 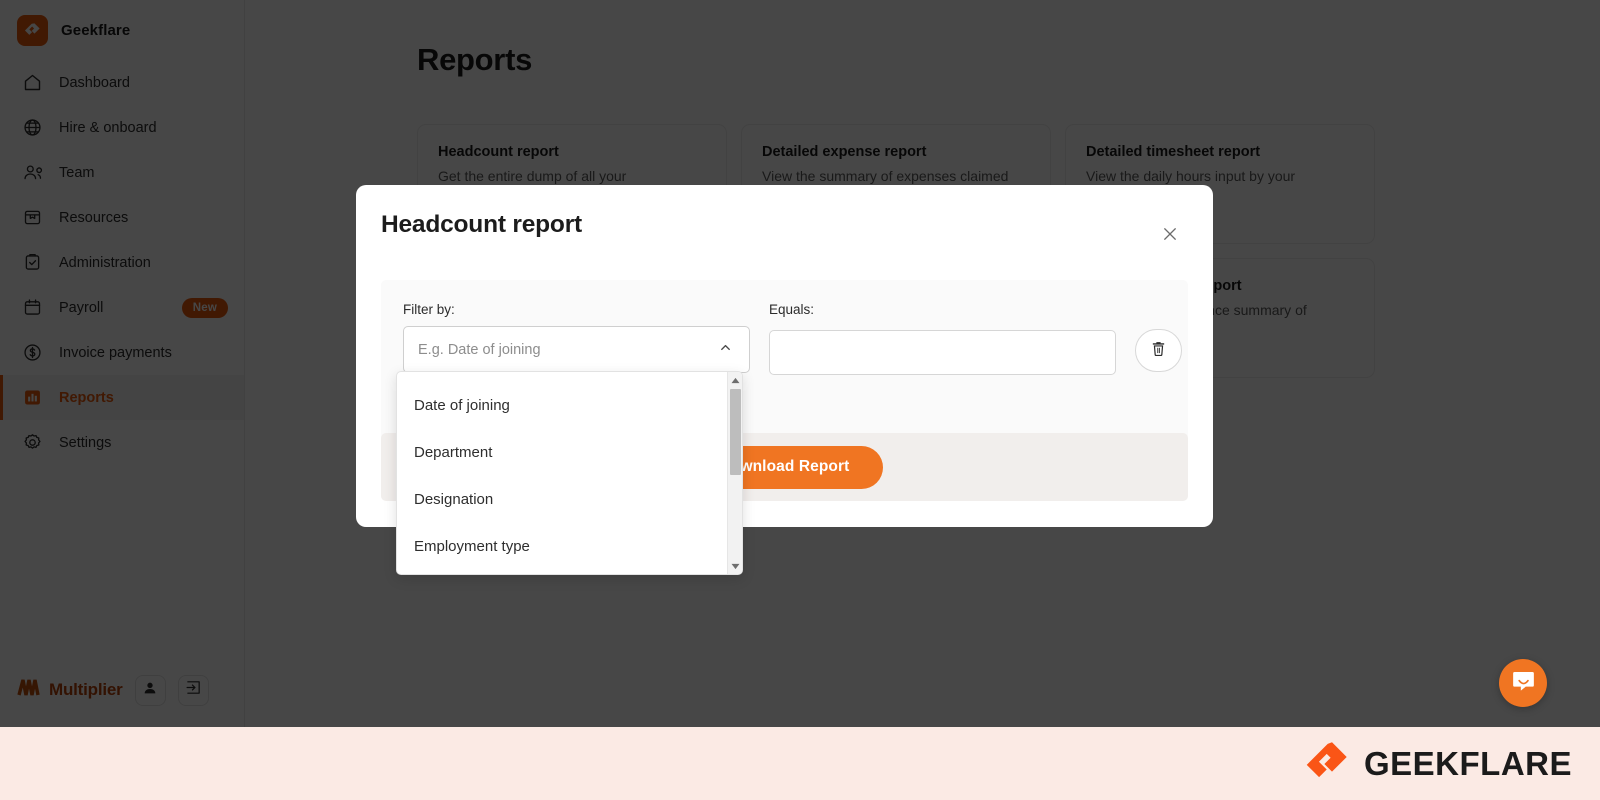 I want to click on dropdown-option-designation: Designation, so click(x=562, y=499).